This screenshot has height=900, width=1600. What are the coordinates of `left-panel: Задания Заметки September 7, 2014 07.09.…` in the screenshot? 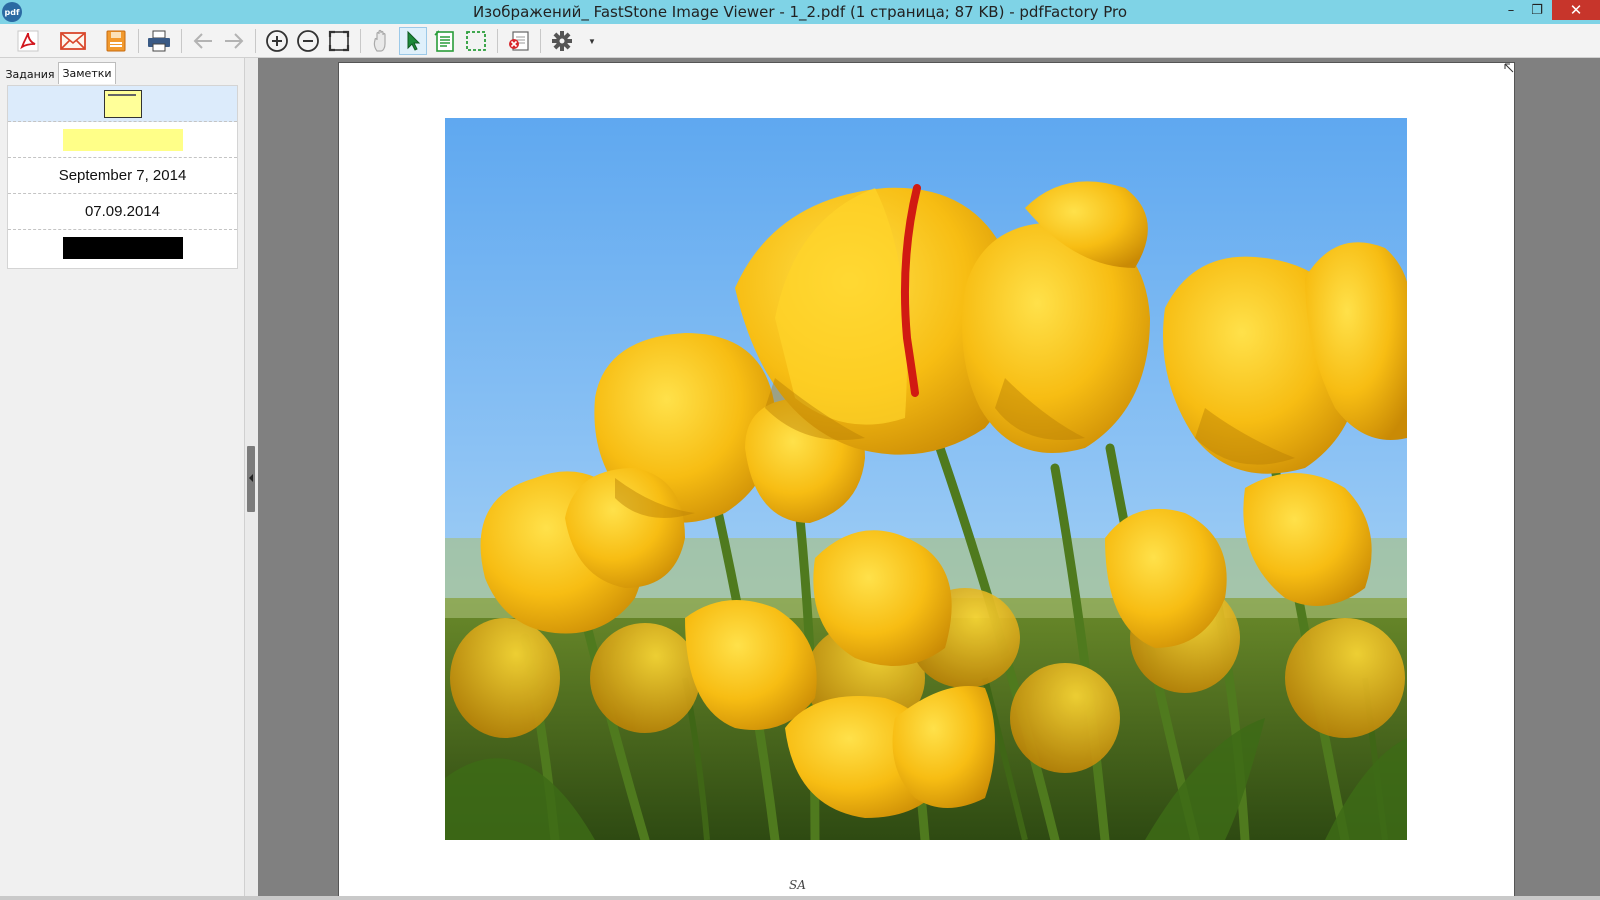 It's located at (122, 479).